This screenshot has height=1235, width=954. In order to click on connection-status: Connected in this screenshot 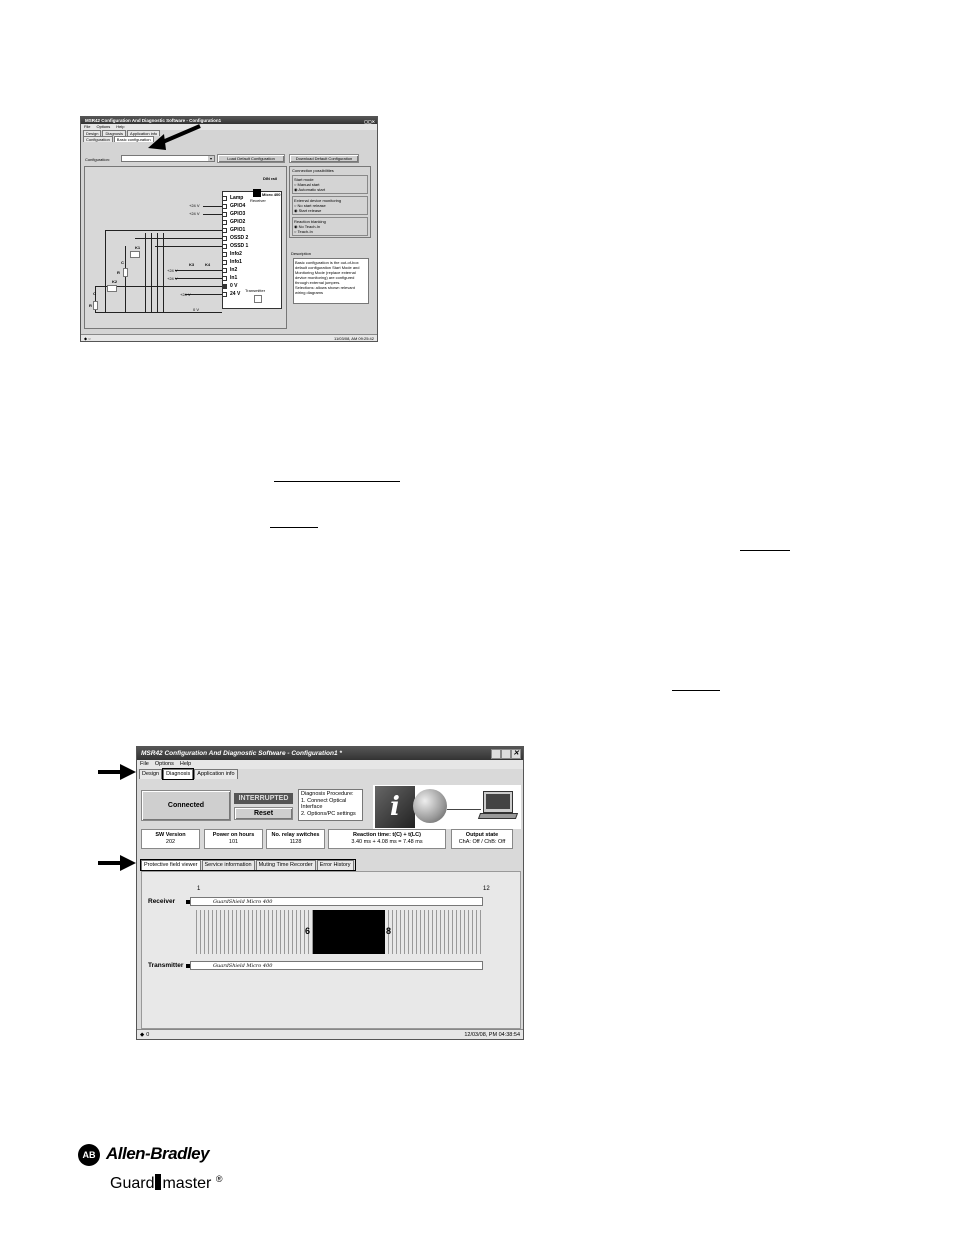, I will do `click(186, 805)`.